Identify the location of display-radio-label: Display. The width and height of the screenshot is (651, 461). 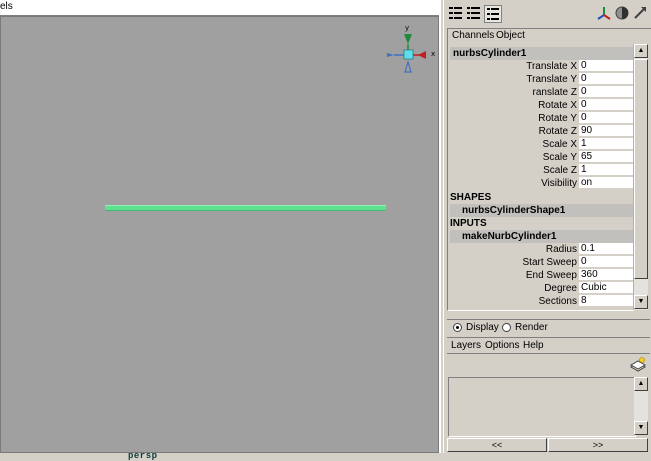
(482, 327).